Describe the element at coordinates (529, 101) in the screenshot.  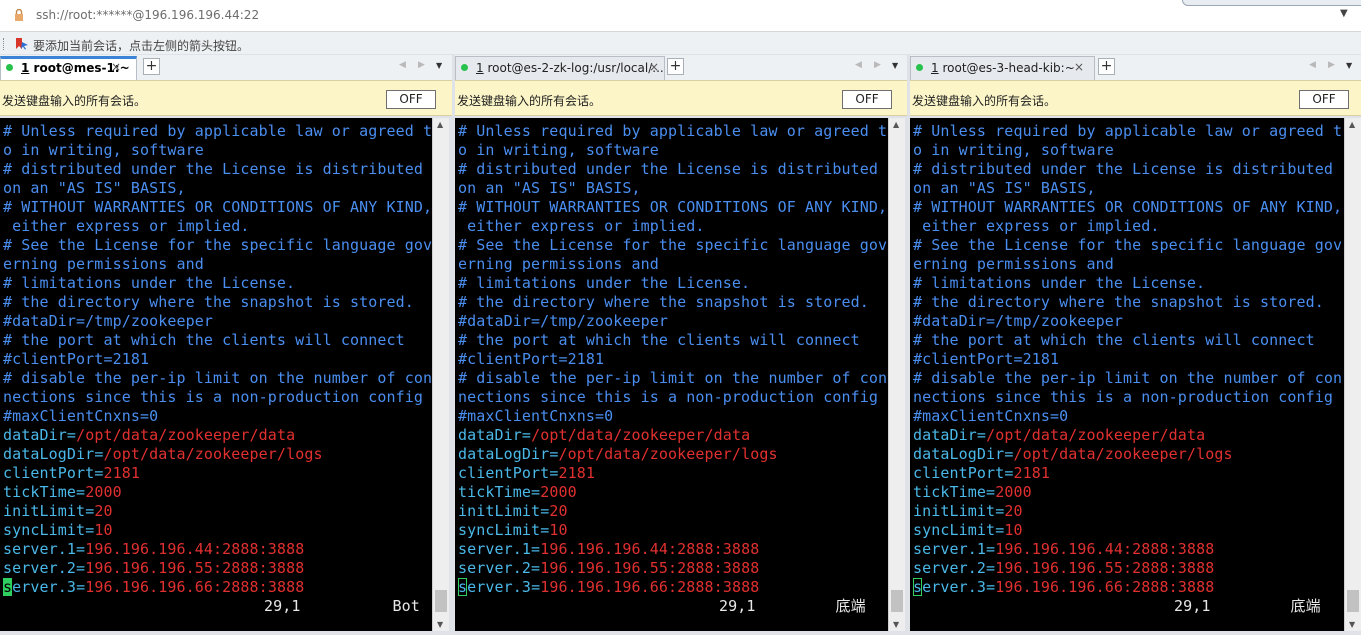
I see `send-to-all-text: 发送键盘输入的所有会话。` at that location.